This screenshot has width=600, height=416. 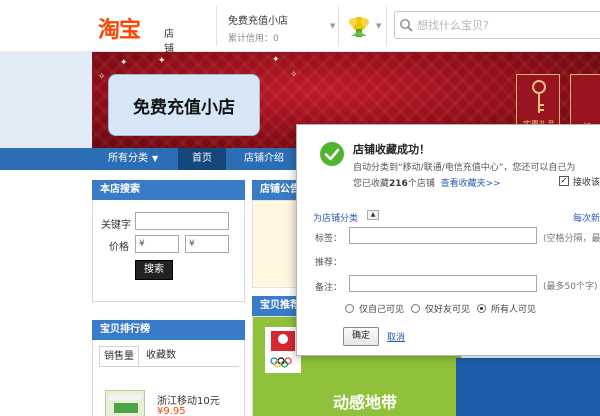 I want to click on search-panel: 关键字 价格 ¥ ¥ 搜索, so click(x=168, y=251).